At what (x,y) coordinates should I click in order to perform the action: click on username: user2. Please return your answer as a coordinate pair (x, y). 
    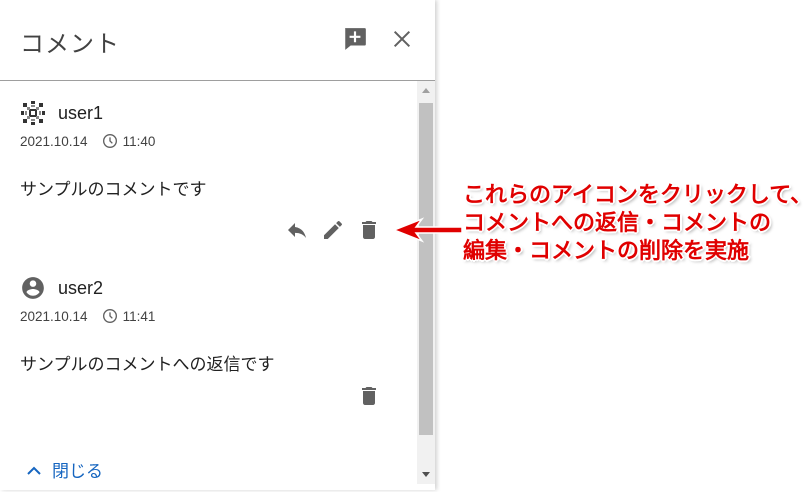
    Looking at the image, I should click on (81, 287).